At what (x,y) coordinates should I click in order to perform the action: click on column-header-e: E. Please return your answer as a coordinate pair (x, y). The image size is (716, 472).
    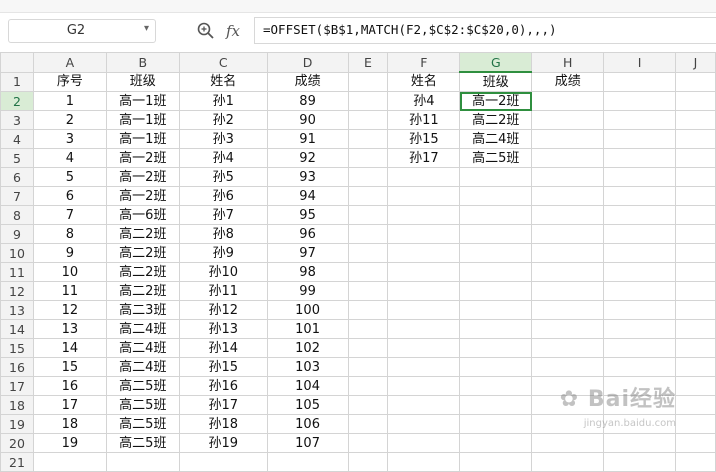
    Looking at the image, I should click on (368, 62).